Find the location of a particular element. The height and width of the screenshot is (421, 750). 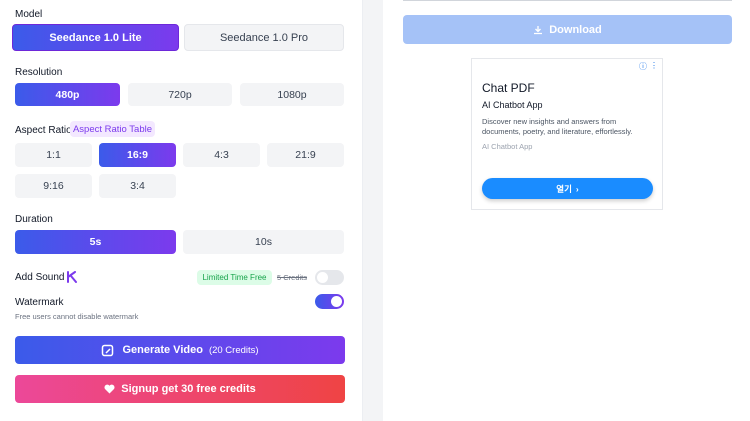

watermark-toggle is located at coordinates (329, 301).